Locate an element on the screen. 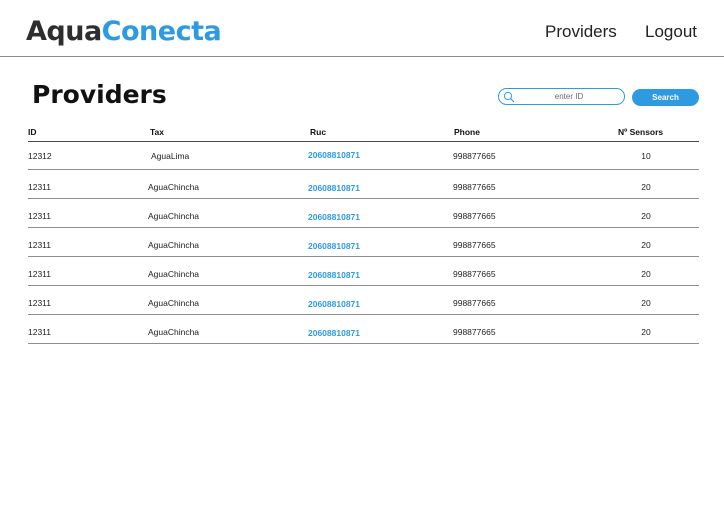 The image size is (724, 507). cell-tax: AguaLima is located at coordinates (170, 156).